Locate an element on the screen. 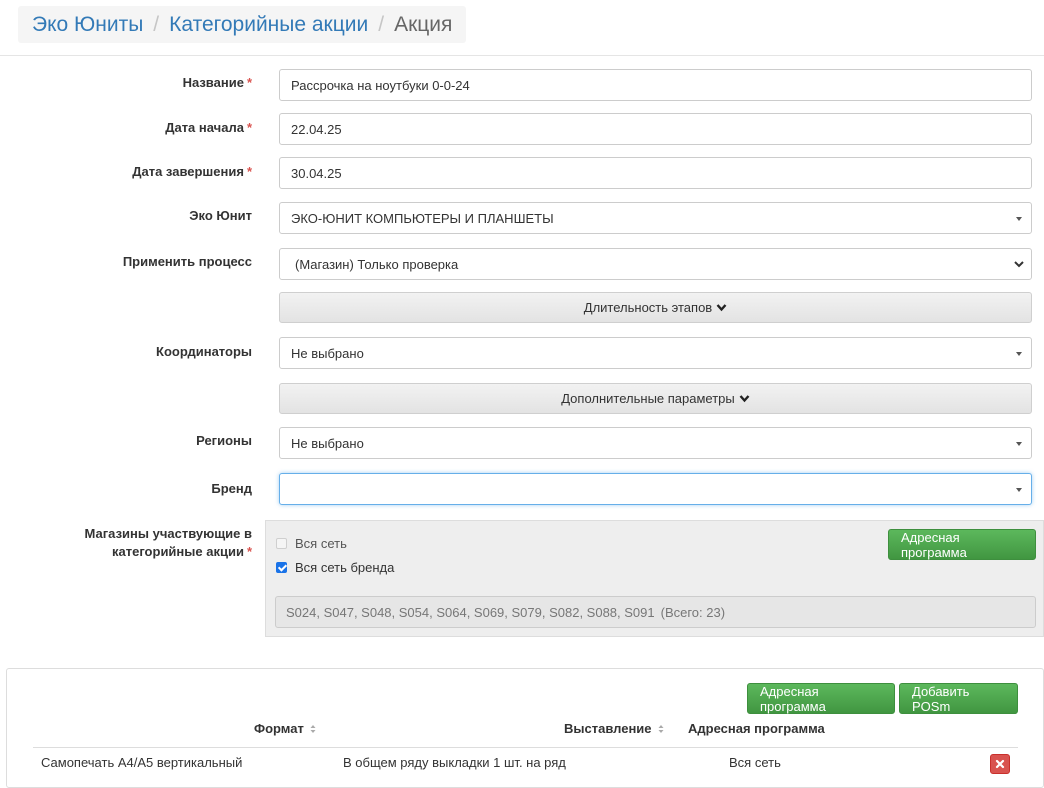  start-date-value: 22.04.25 is located at coordinates (316, 129).